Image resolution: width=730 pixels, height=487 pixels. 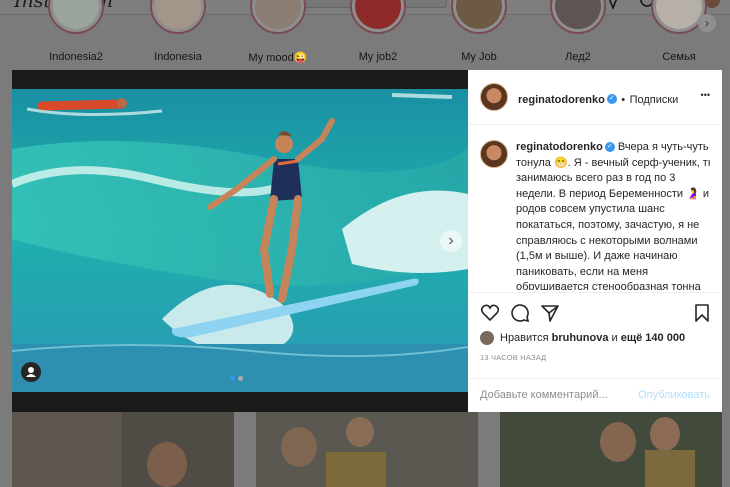 I want to click on comment-bar: Добавьте комментарий... Опубликовать, so click(x=595, y=395).